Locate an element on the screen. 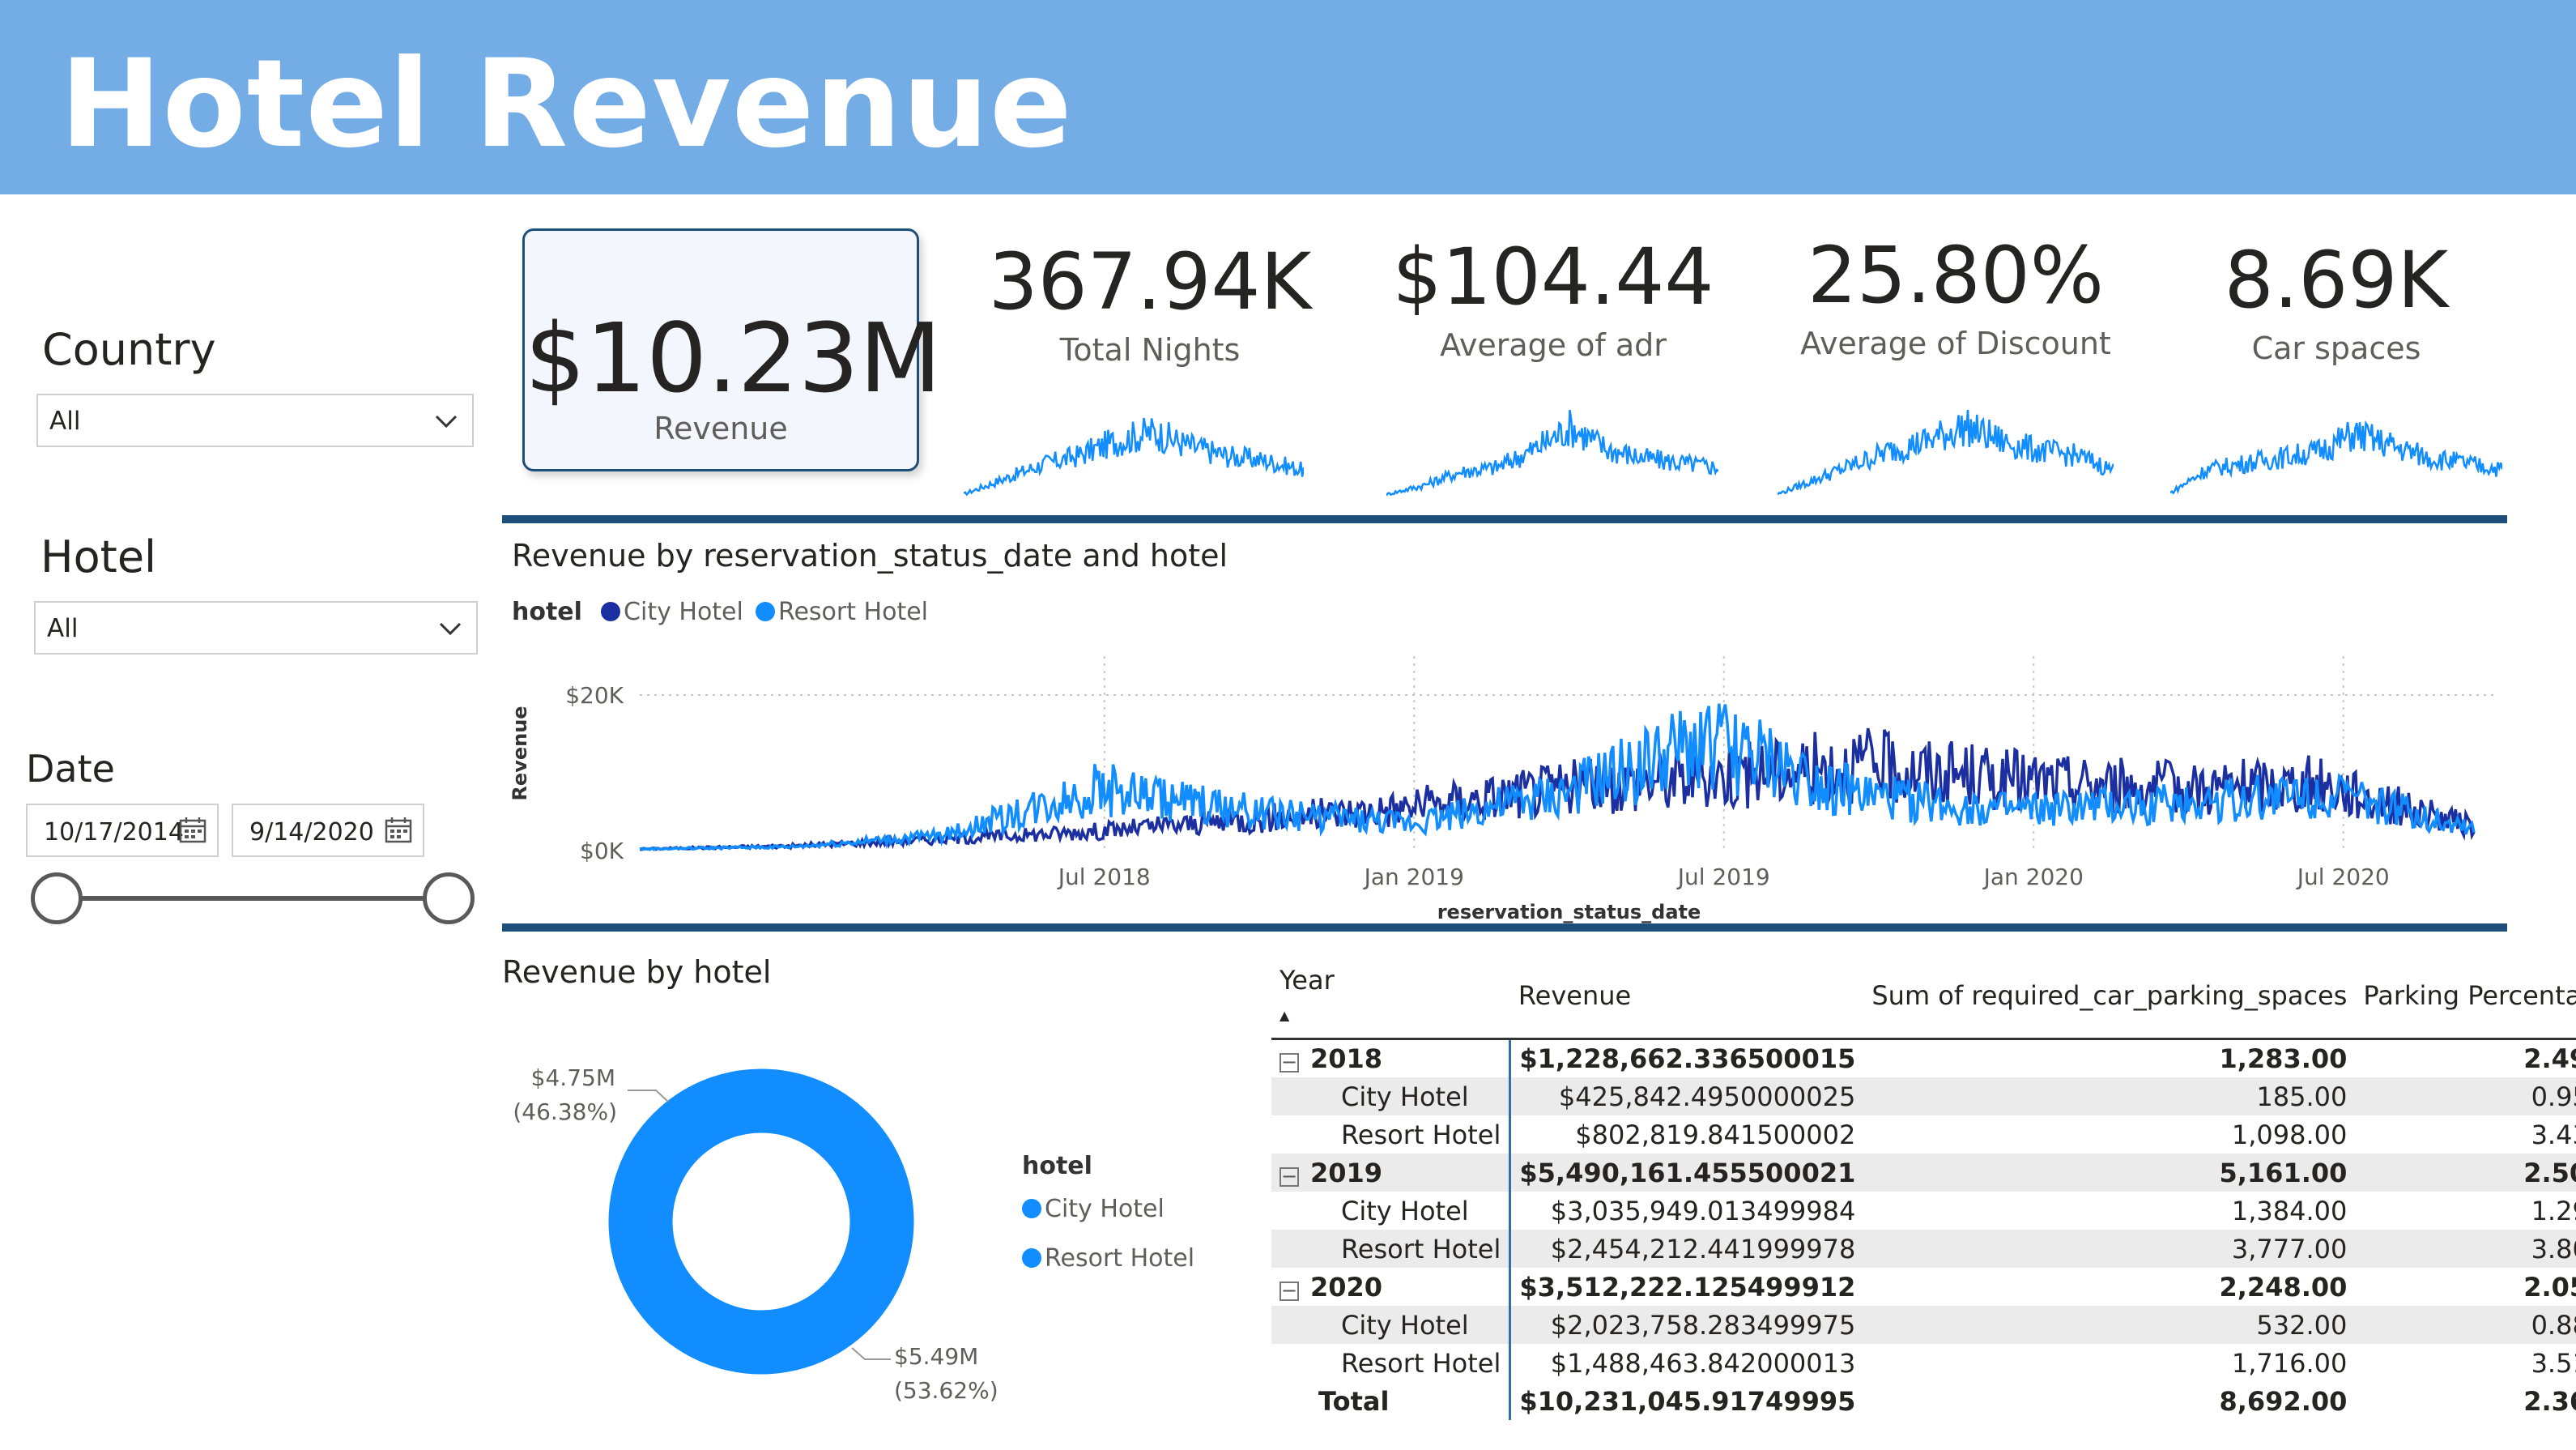 This screenshot has height=1450, width=2576. avg-discount-label: Average of Discount is located at coordinates (1955, 343).